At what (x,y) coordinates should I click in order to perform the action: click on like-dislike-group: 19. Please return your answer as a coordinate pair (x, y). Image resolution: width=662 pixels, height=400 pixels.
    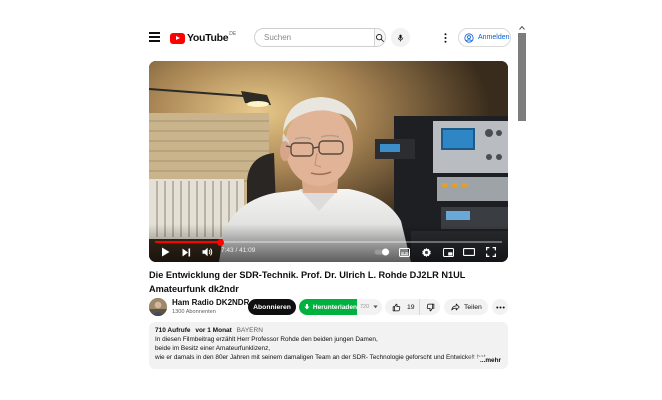
    Looking at the image, I should click on (412, 307).